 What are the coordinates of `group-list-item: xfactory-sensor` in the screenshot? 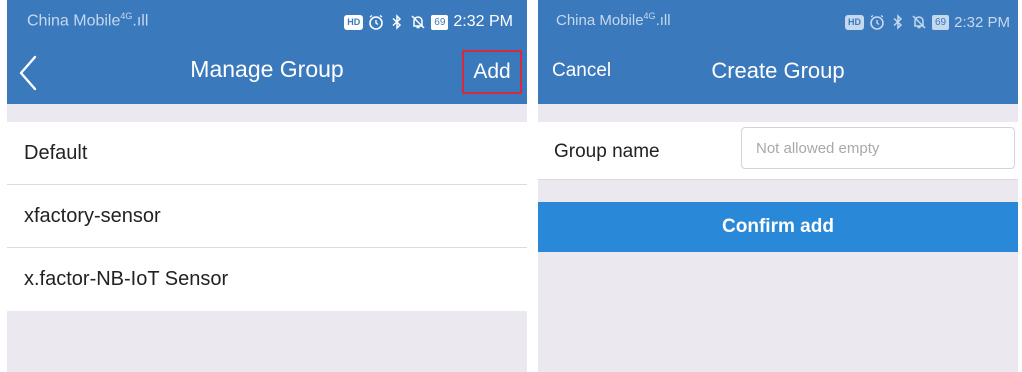 It's located at (267, 216).